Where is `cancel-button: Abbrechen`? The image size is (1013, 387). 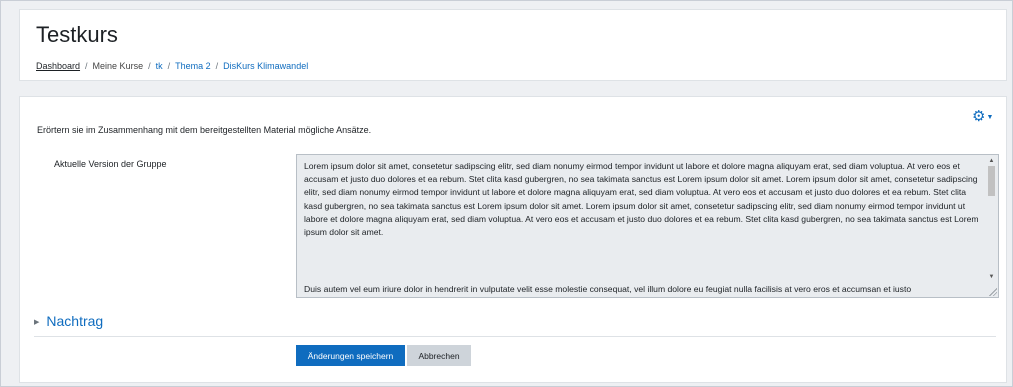 cancel-button: Abbrechen is located at coordinates (439, 355).